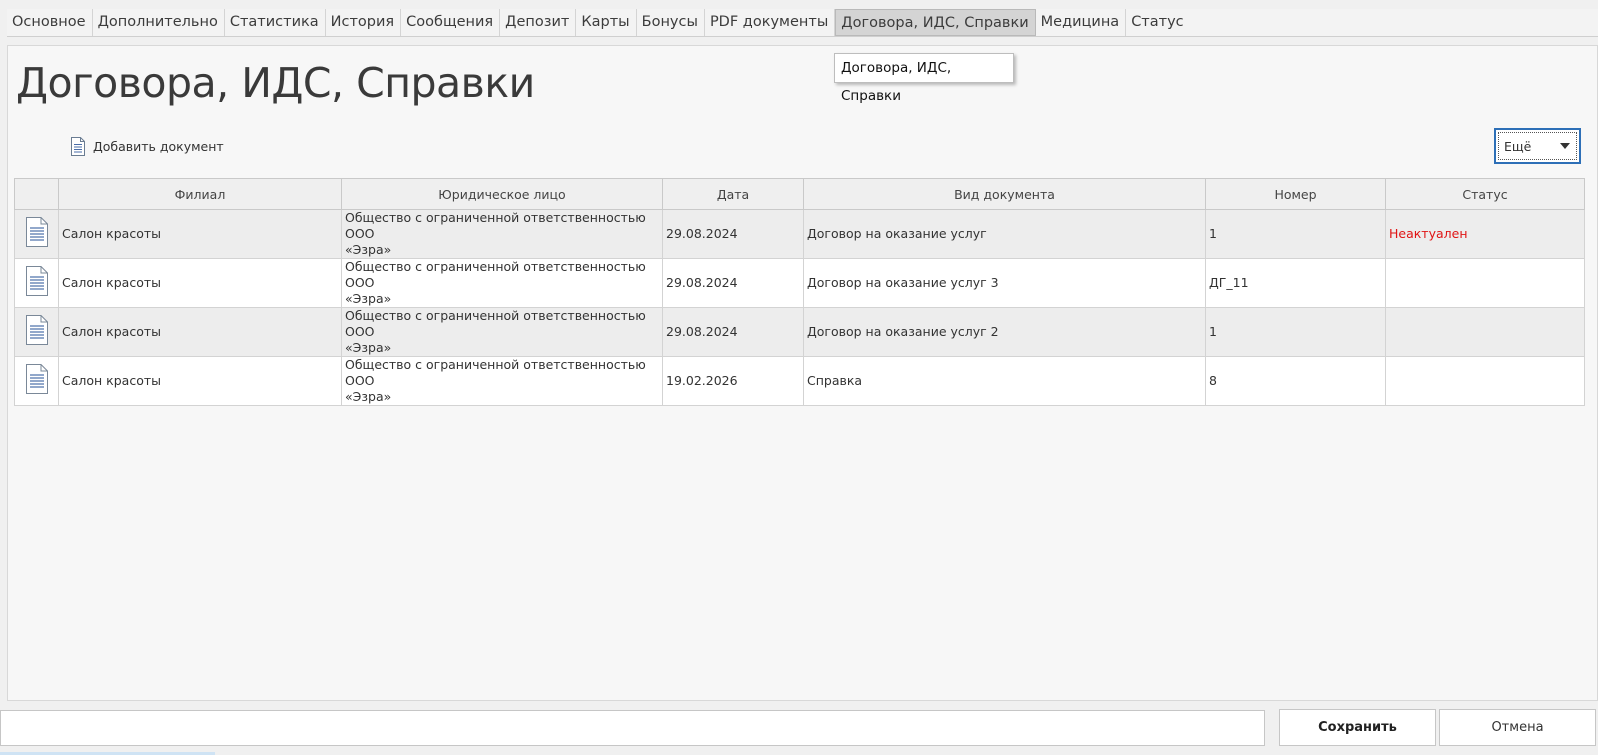 The height and width of the screenshot is (755, 1598). What do you see at coordinates (606, 22) in the screenshot?
I see `tab-cards: Карты` at bounding box center [606, 22].